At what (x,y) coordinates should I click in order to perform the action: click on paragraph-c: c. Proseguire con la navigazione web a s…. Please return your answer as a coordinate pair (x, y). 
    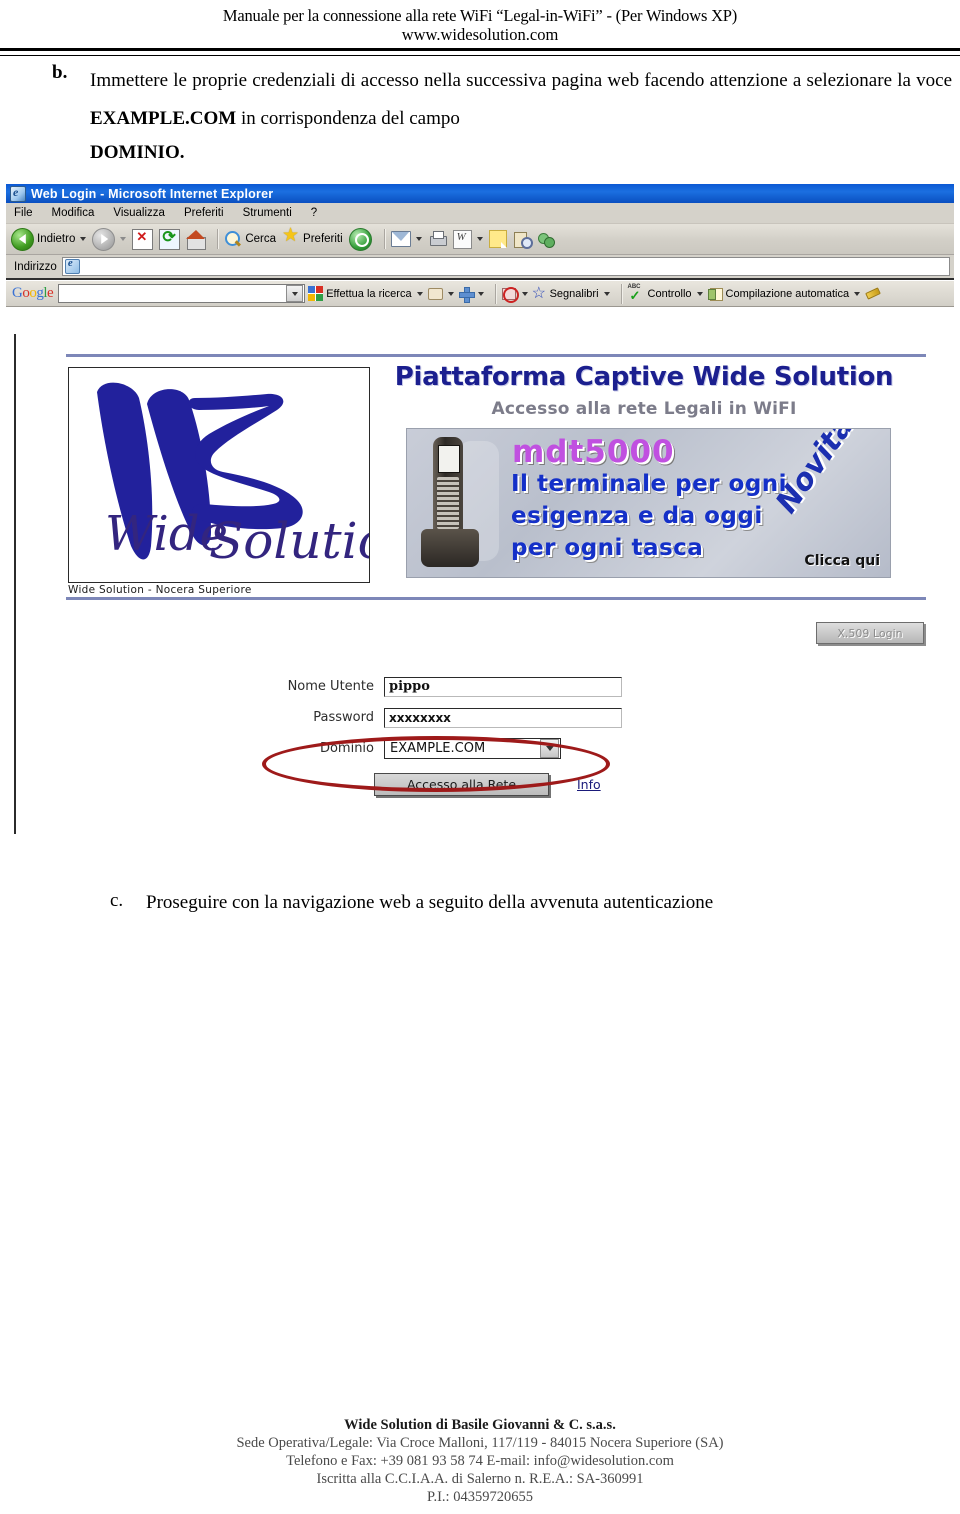
    Looking at the image, I should click on (520, 903).